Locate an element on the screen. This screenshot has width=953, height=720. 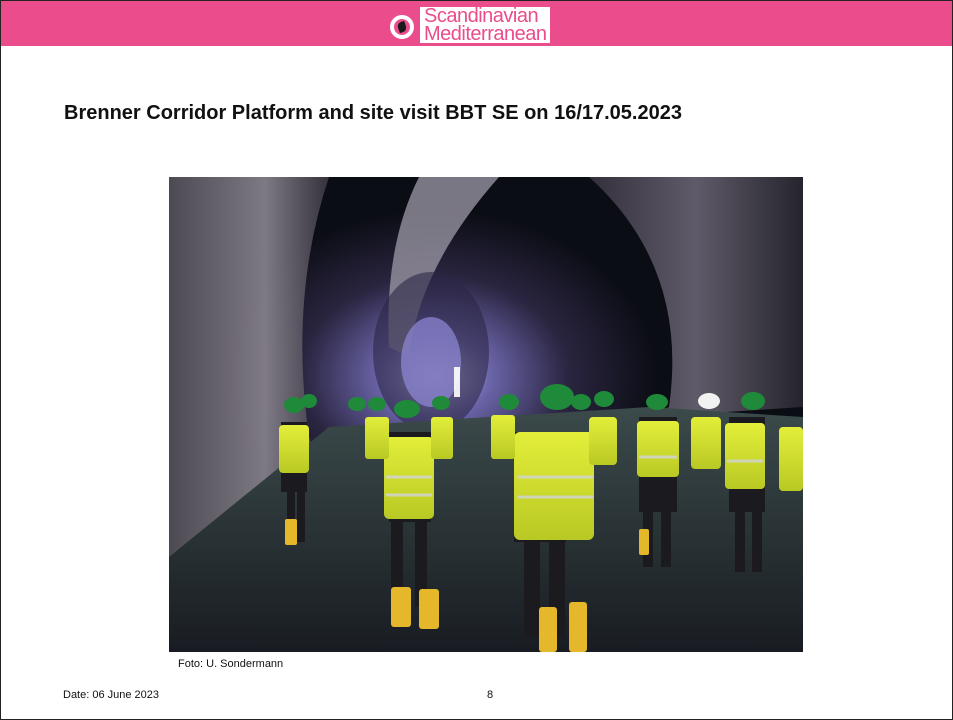
brand-wordmark: Scandinavian Mediterranean is located at coordinates (485, 25).